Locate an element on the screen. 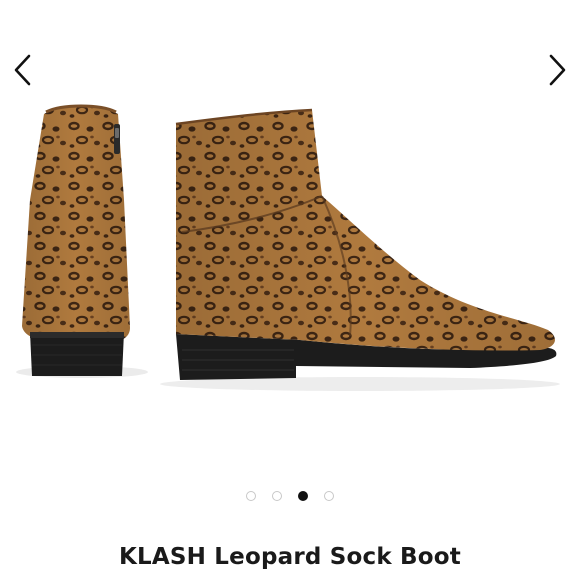  chevron-left-icon is located at coordinates (22, 70).